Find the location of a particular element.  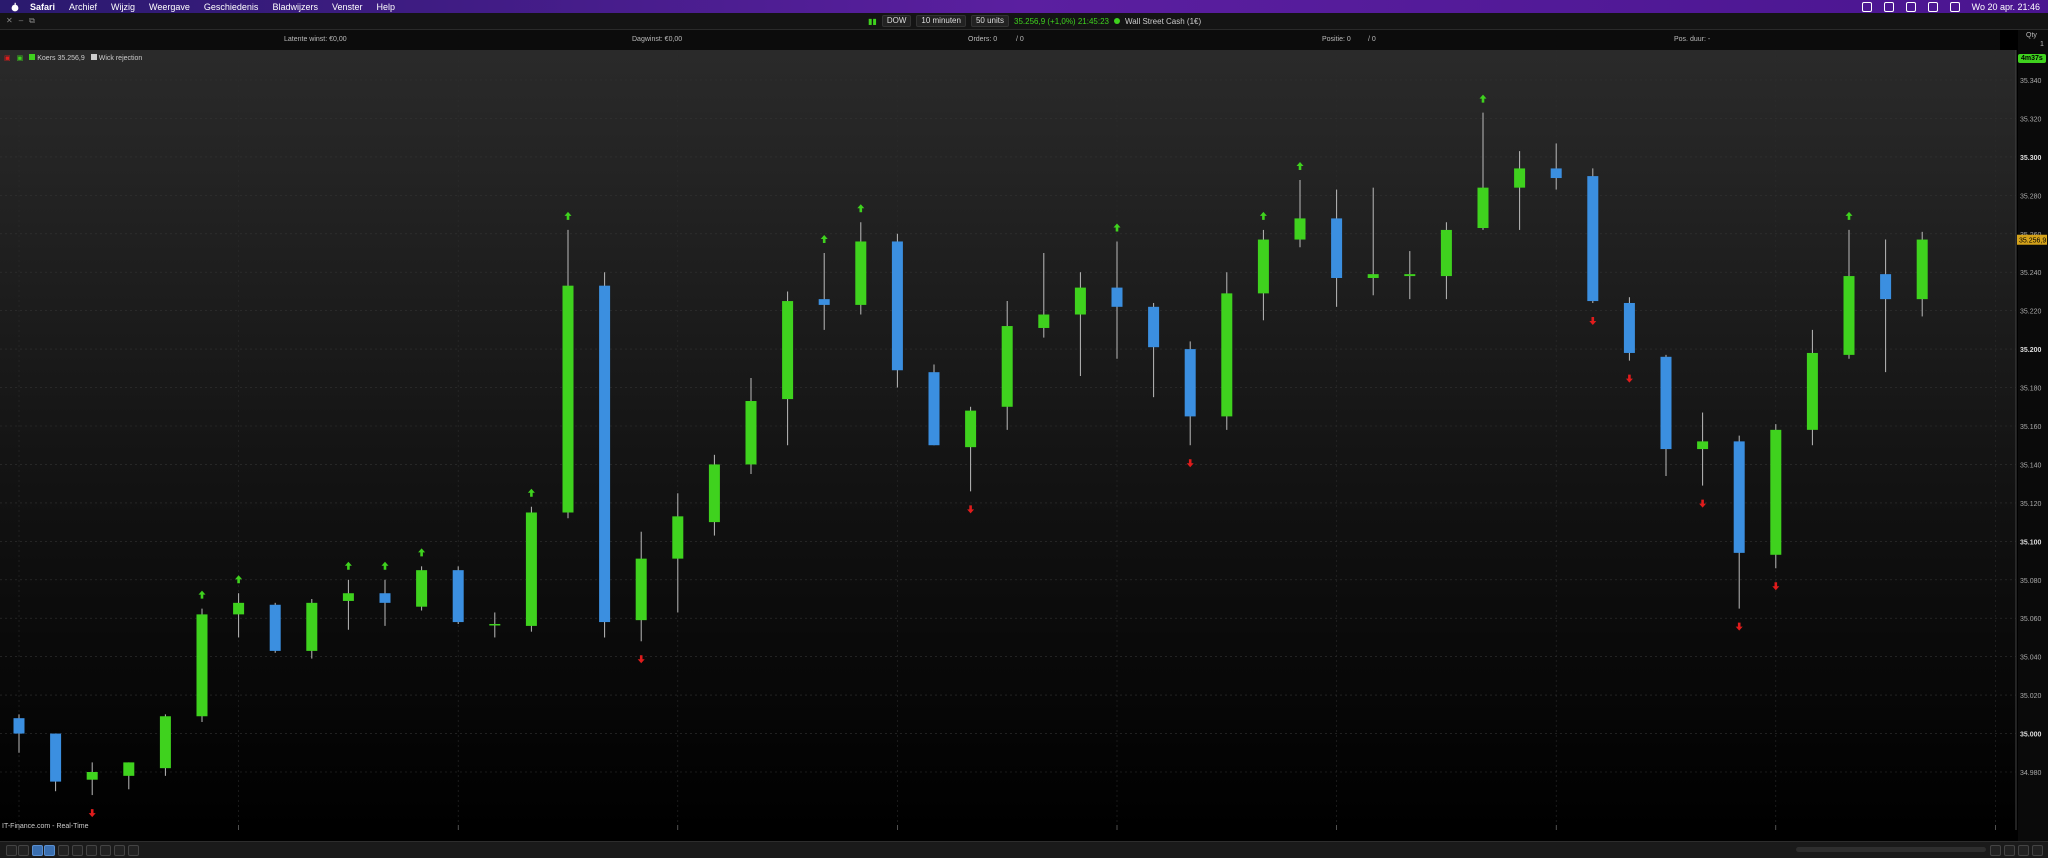

menu-bladwijzers: Bladwijzers is located at coordinates (295, 7).